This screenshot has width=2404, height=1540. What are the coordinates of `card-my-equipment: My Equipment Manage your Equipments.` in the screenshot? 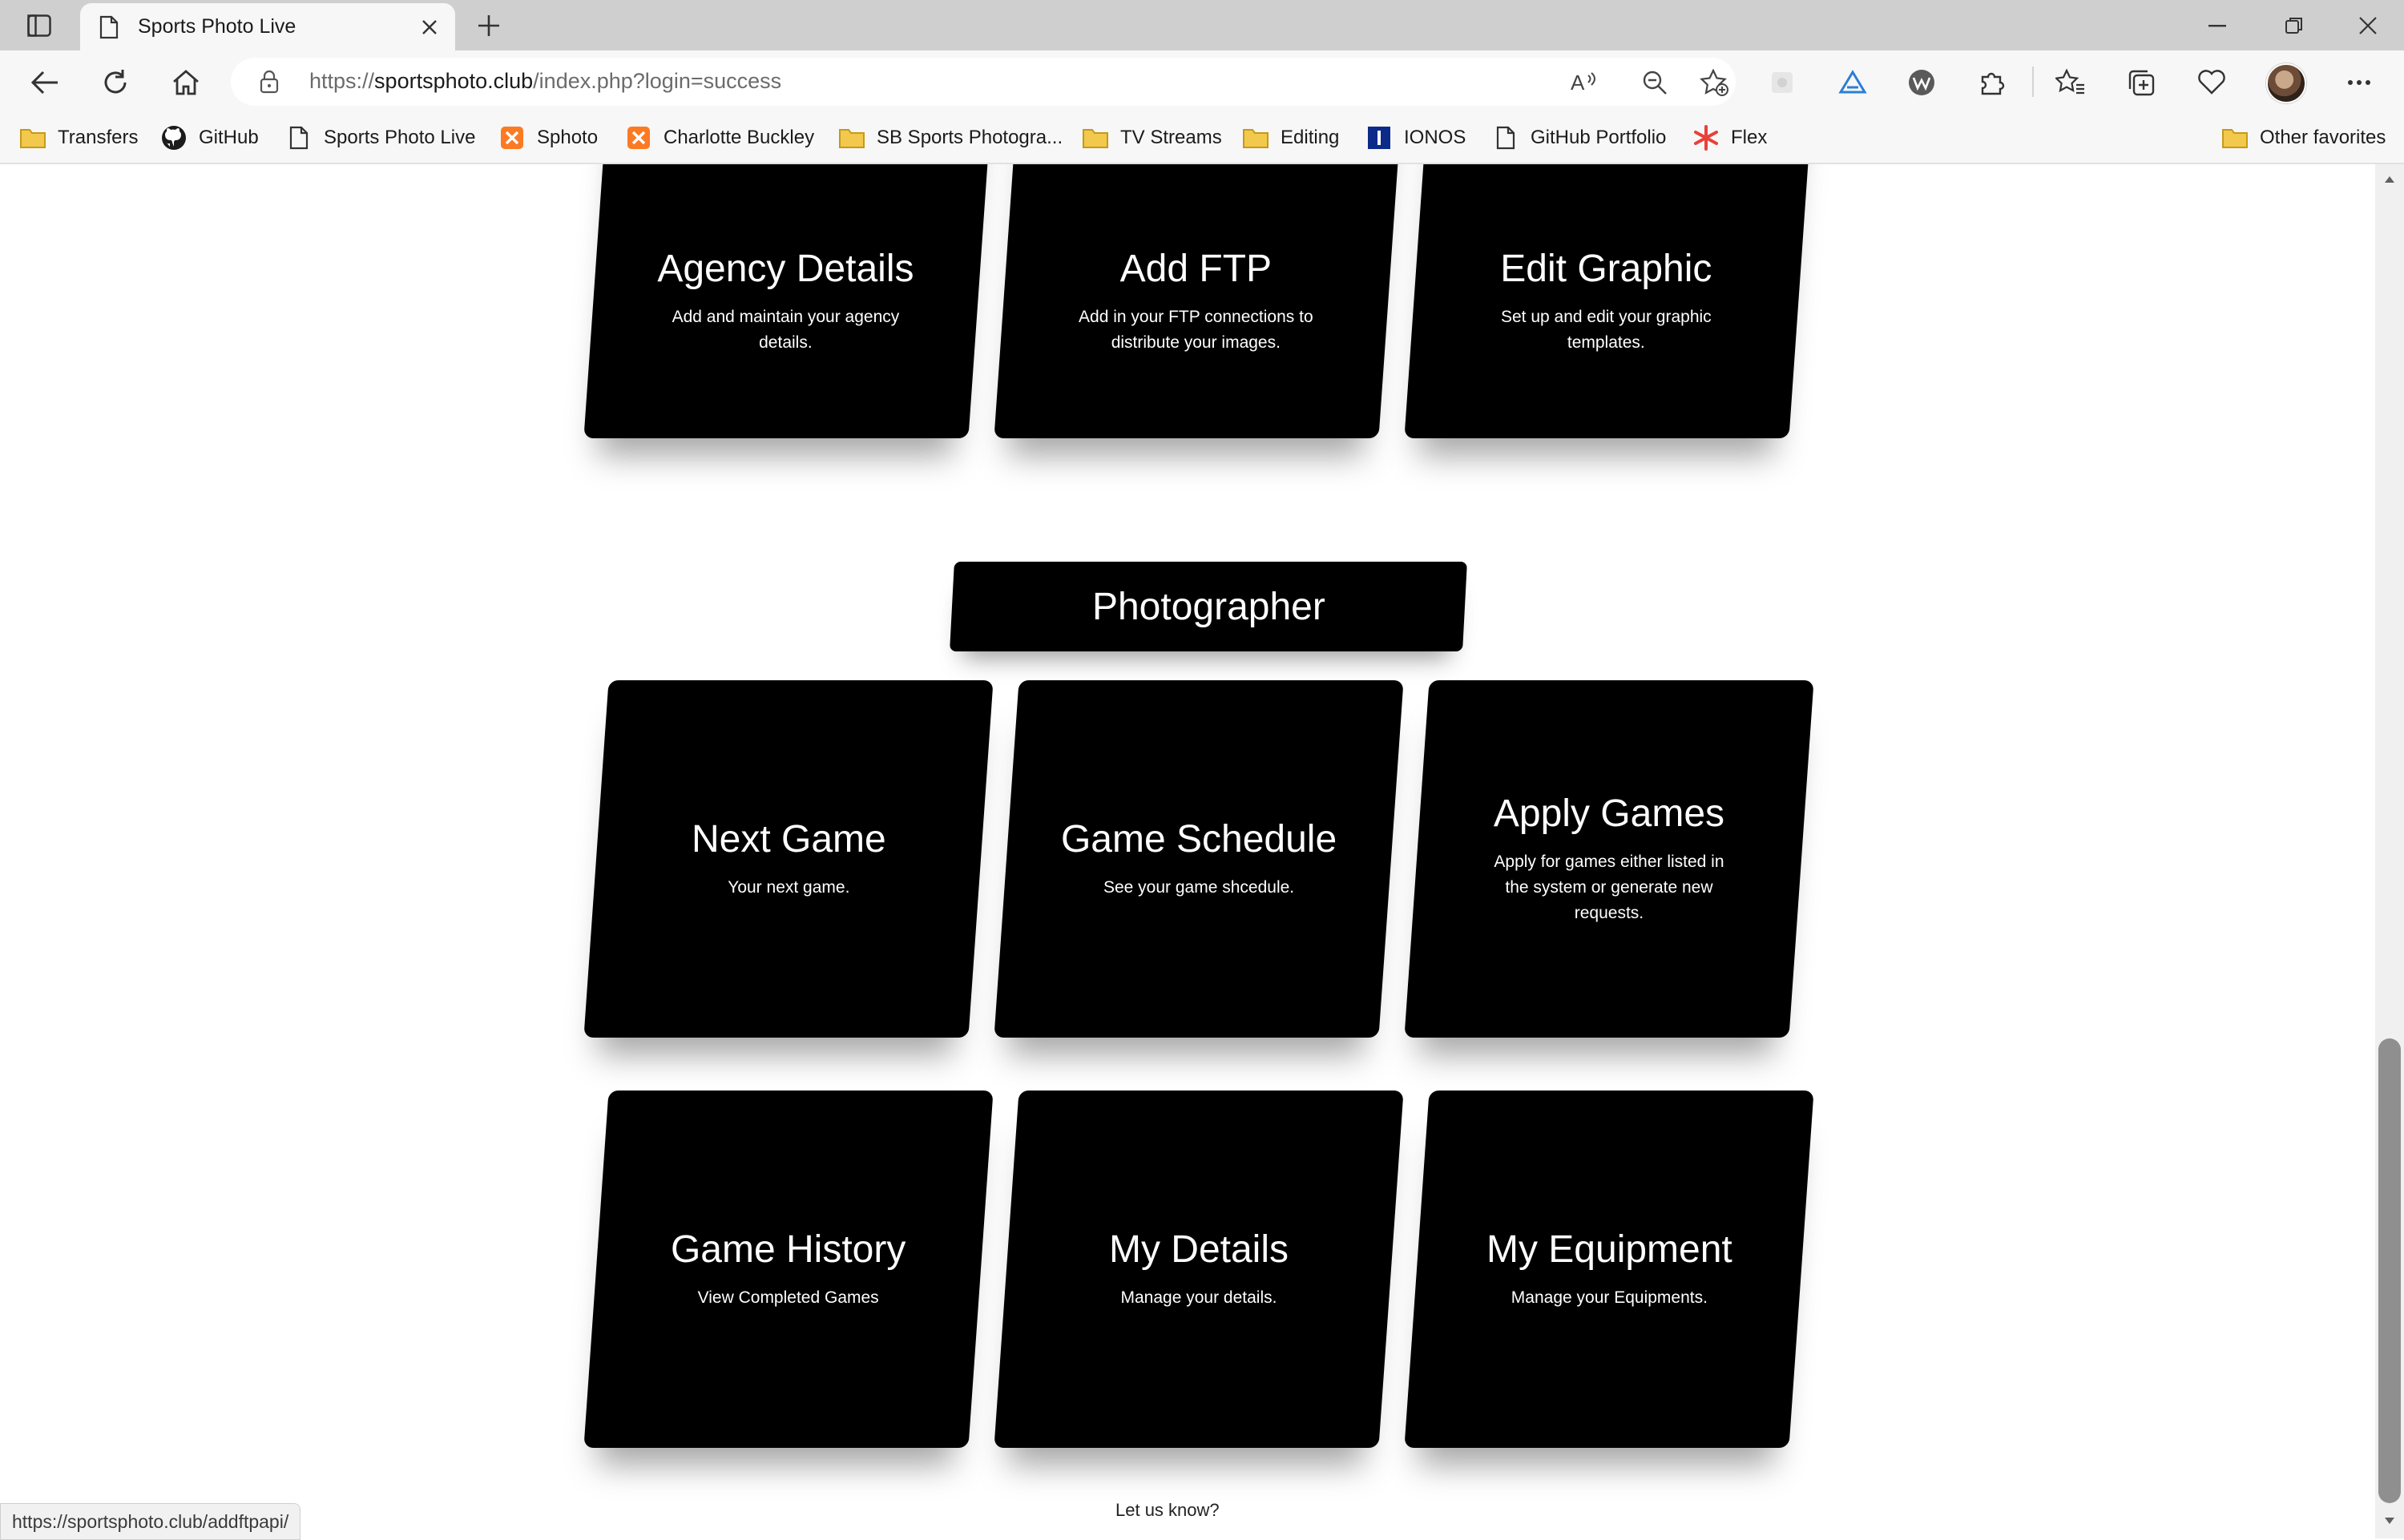 It's located at (1609, 1269).